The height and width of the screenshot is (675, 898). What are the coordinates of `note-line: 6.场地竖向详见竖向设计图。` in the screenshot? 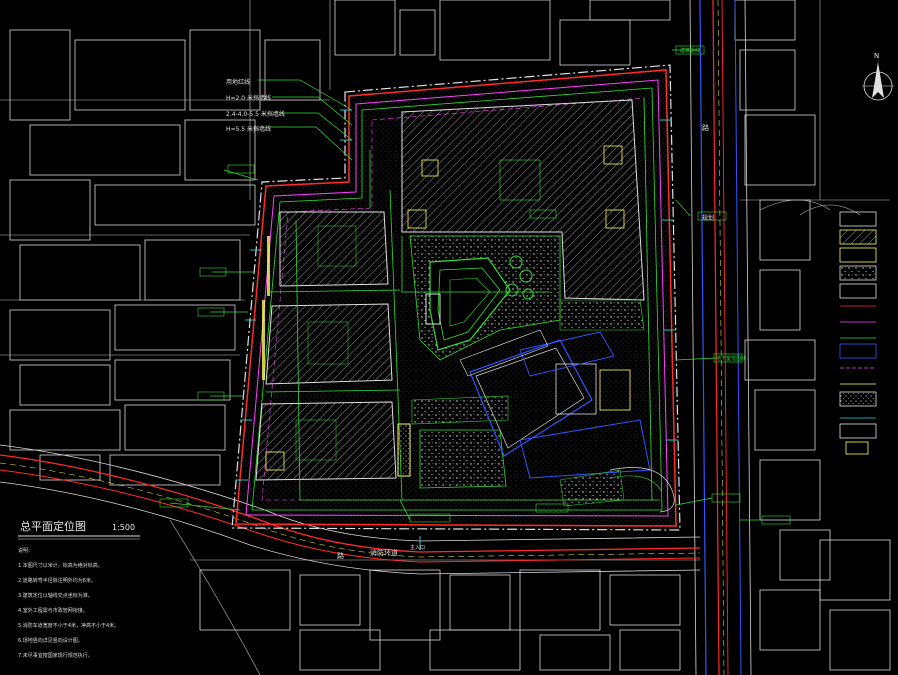 It's located at (50, 640).